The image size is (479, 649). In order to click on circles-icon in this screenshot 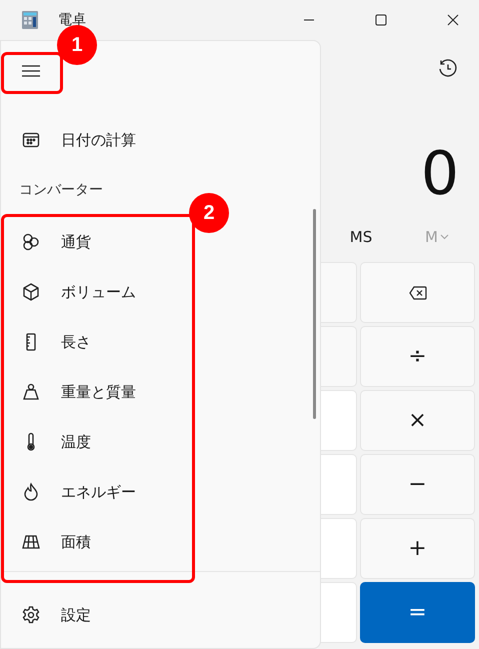, I will do `click(31, 242)`.